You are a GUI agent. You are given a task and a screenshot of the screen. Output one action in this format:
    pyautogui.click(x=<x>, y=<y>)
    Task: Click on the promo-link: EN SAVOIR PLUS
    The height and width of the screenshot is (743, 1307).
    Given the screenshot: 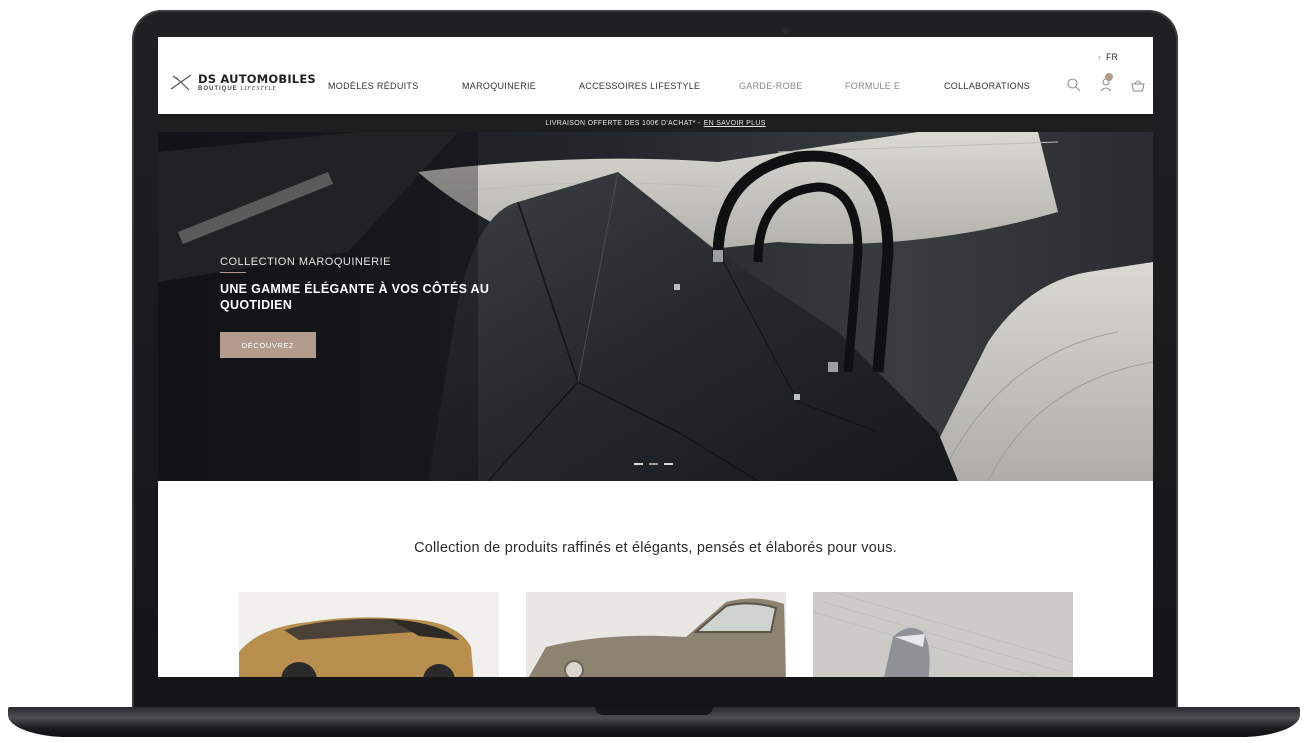 What is the action you would take?
    pyautogui.click(x=735, y=123)
    